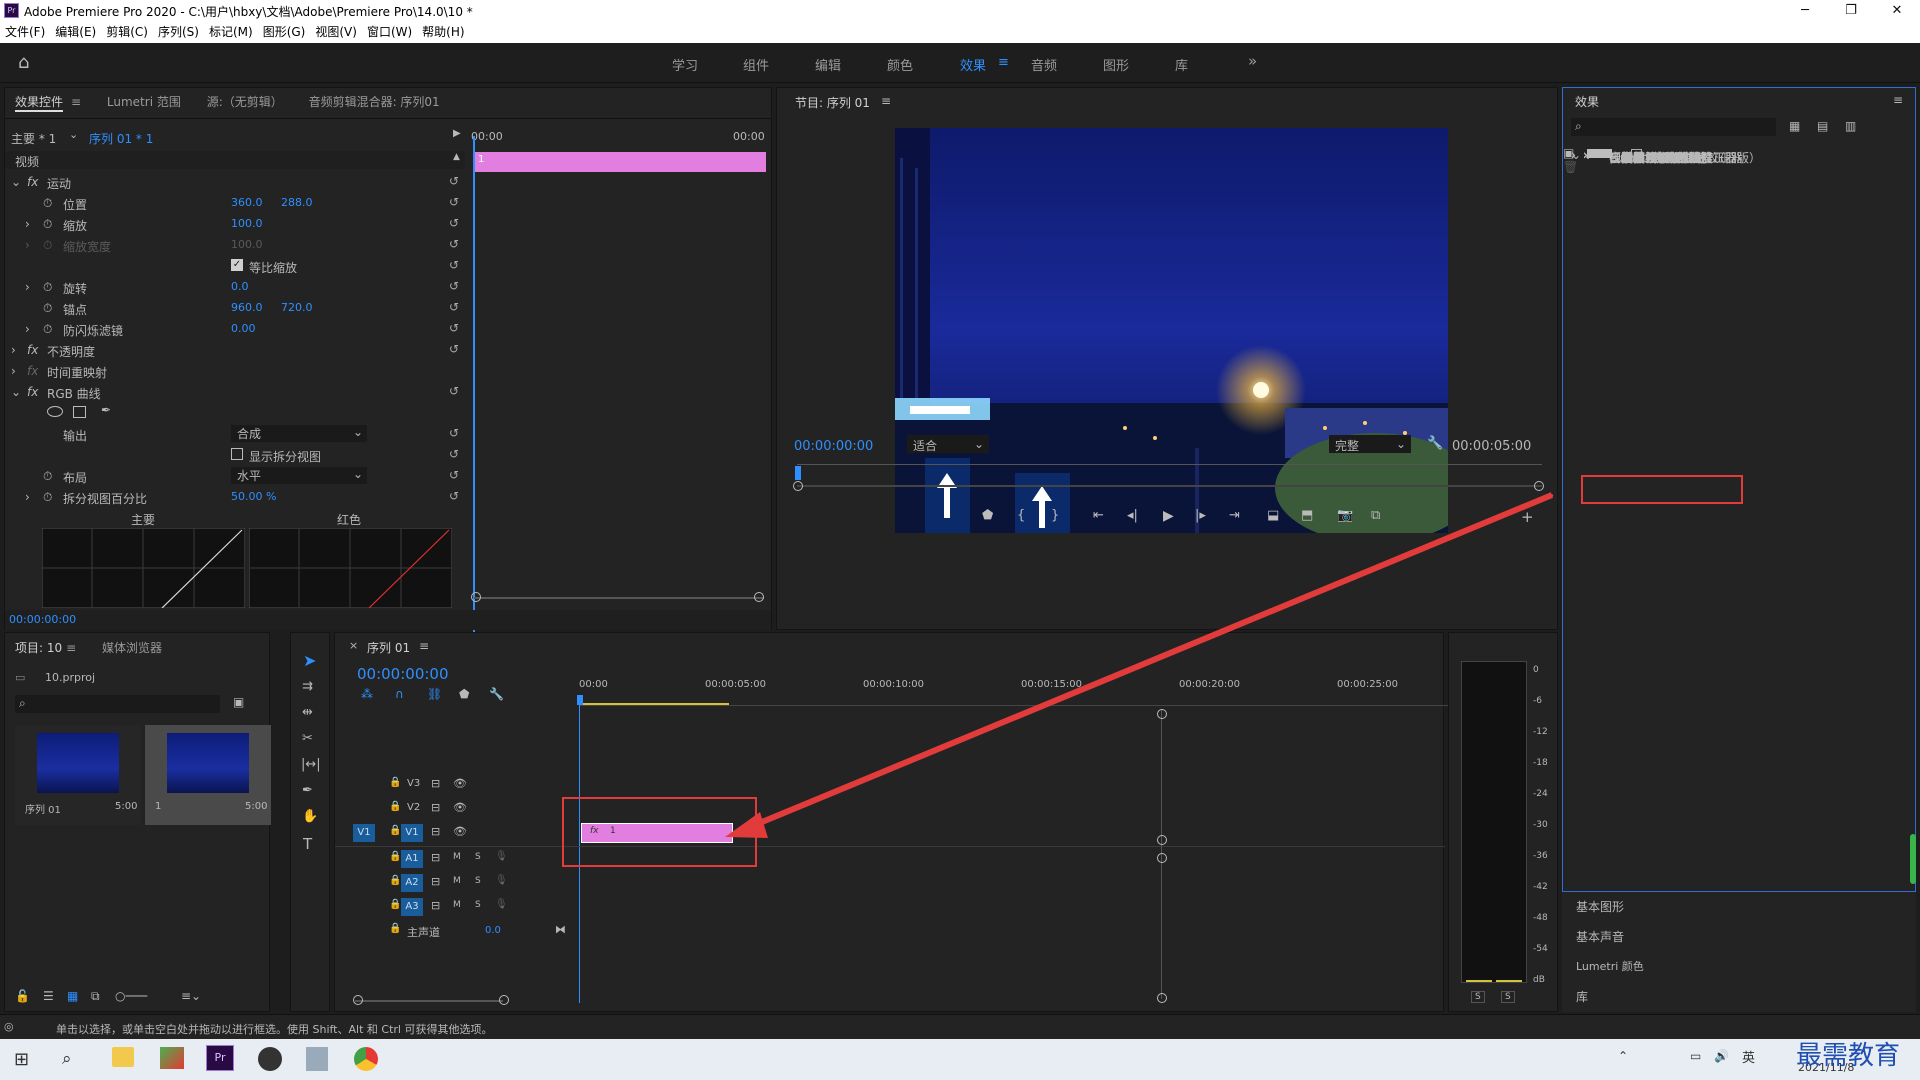 The width and height of the screenshot is (1920, 1080). I want to click on tab-project: 项目: 10, so click(38, 647).